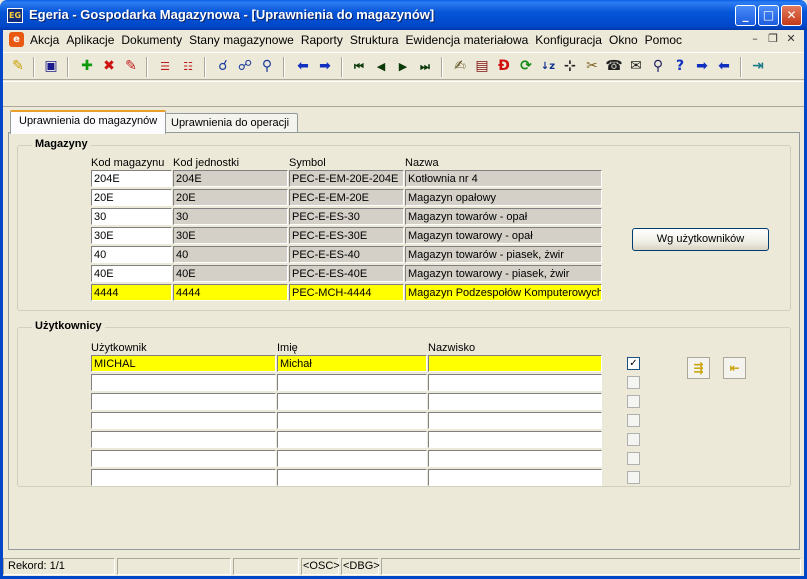 The height and width of the screenshot is (579, 807). I want to click on magazyn-cell-symbol: PEC-E-ES-40, so click(346, 254).